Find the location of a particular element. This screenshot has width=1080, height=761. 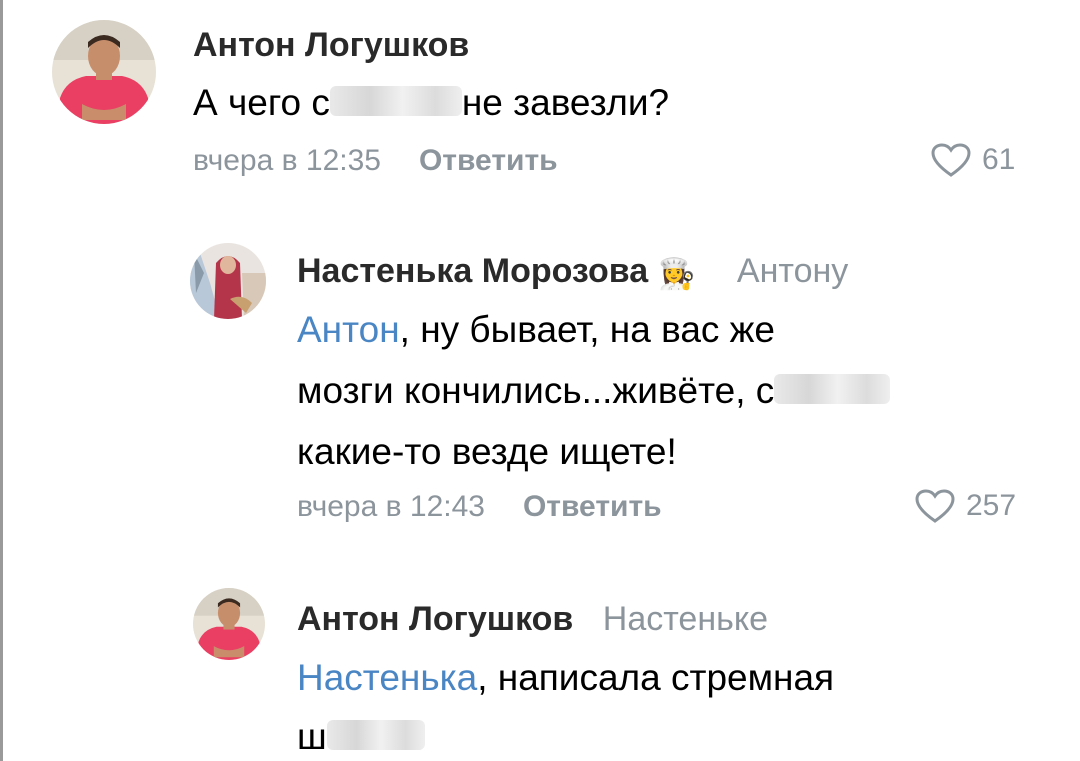

chef-emoji-icon: 👩‍🍳 is located at coordinates (677, 274).